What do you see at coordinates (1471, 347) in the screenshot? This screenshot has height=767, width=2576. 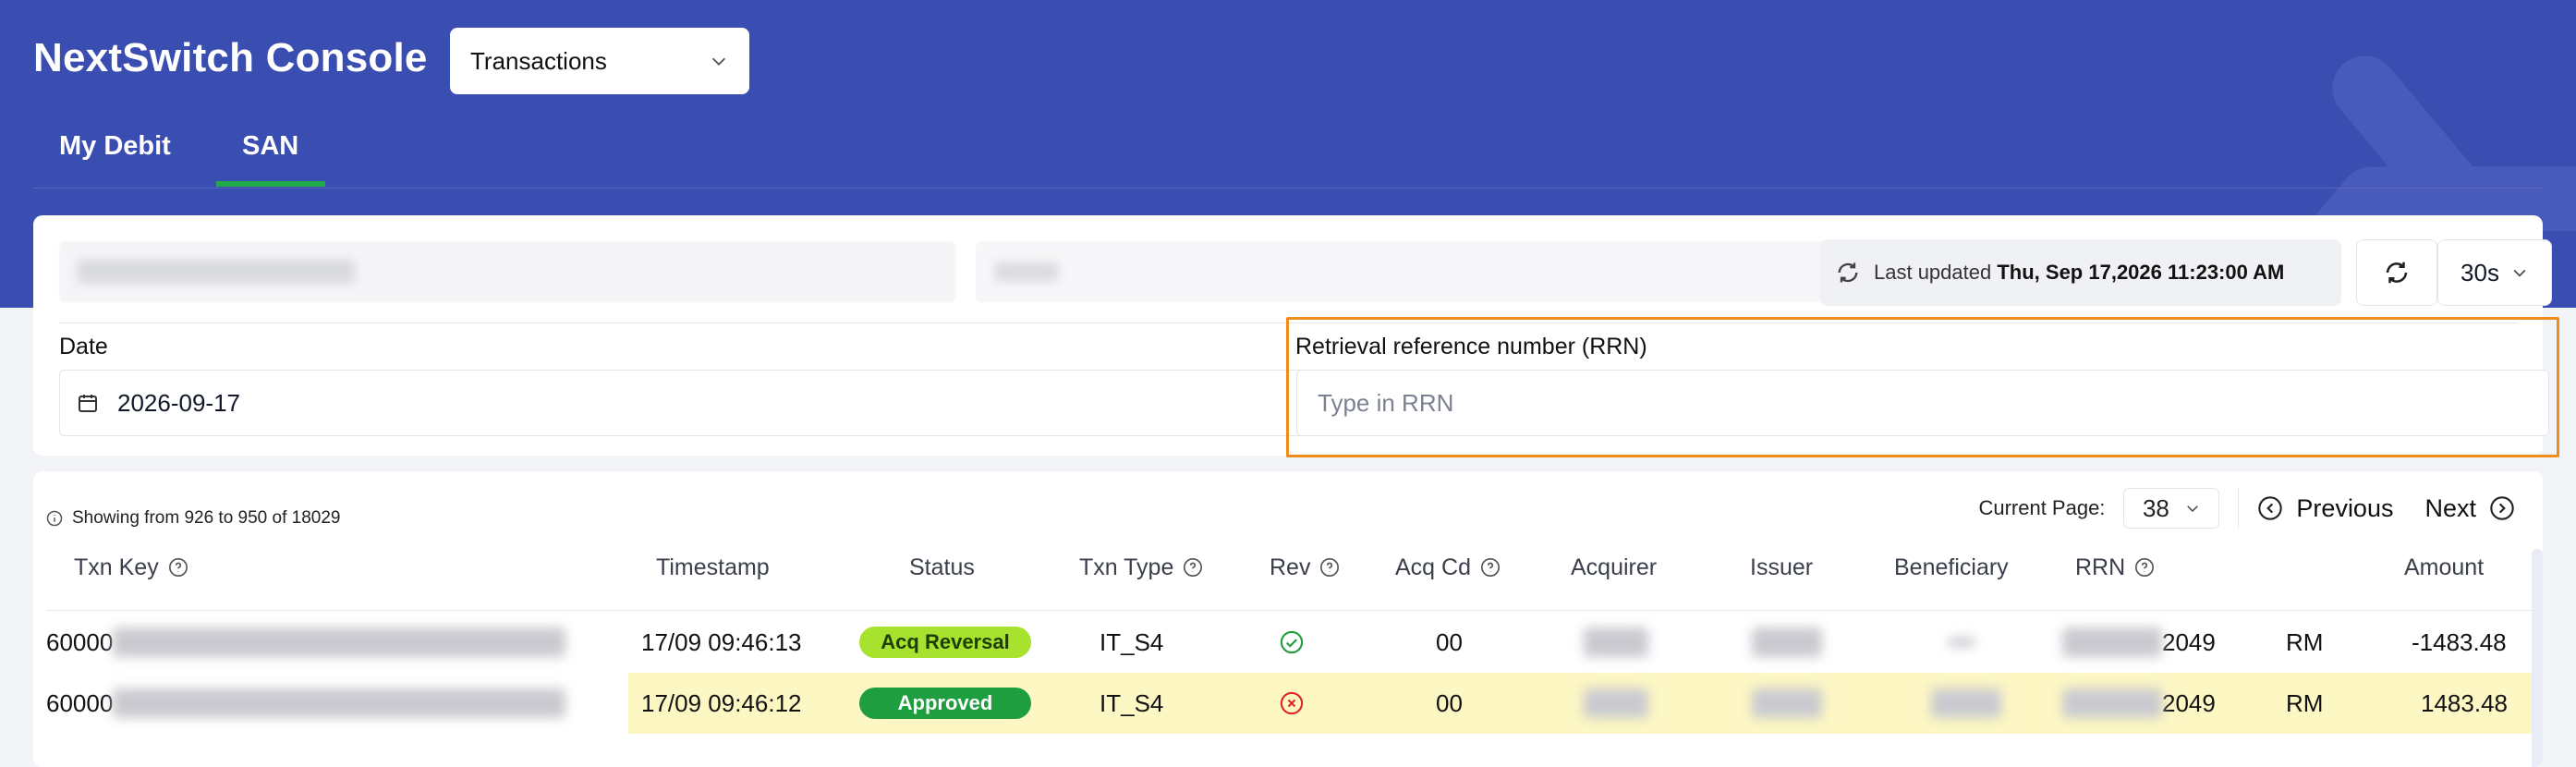 I see `rrn-label: Retrieval reference number (RRN)` at bounding box center [1471, 347].